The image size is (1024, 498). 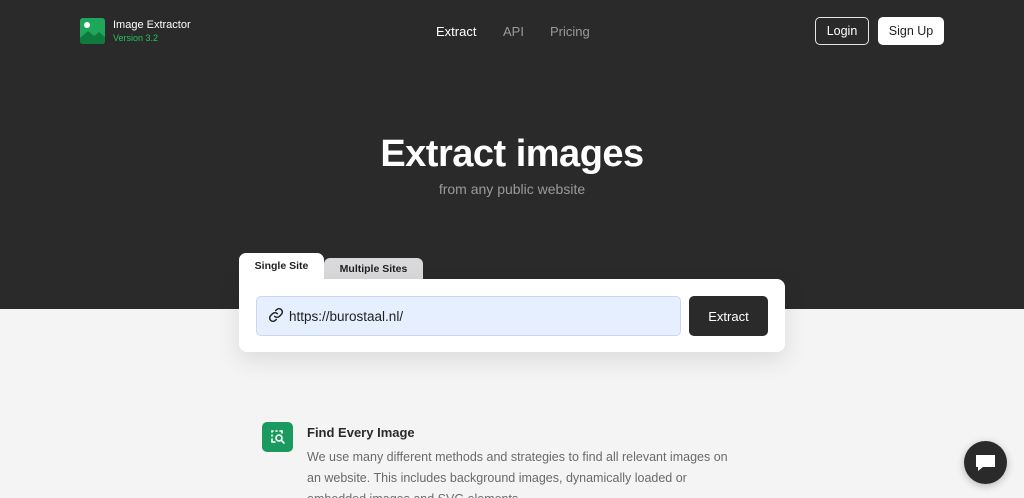 What do you see at coordinates (570, 31) in the screenshot?
I see `nav-pricing: Pricing` at bounding box center [570, 31].